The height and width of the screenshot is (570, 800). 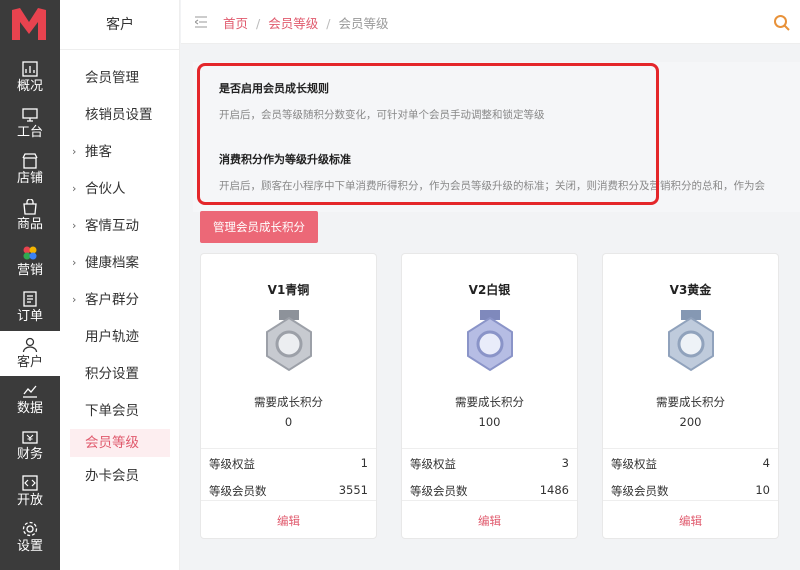 What do you see at coordinates (120, 25) in the screenshot?
I see `sidebar-title: 客户` at bounding box center [120, 25].